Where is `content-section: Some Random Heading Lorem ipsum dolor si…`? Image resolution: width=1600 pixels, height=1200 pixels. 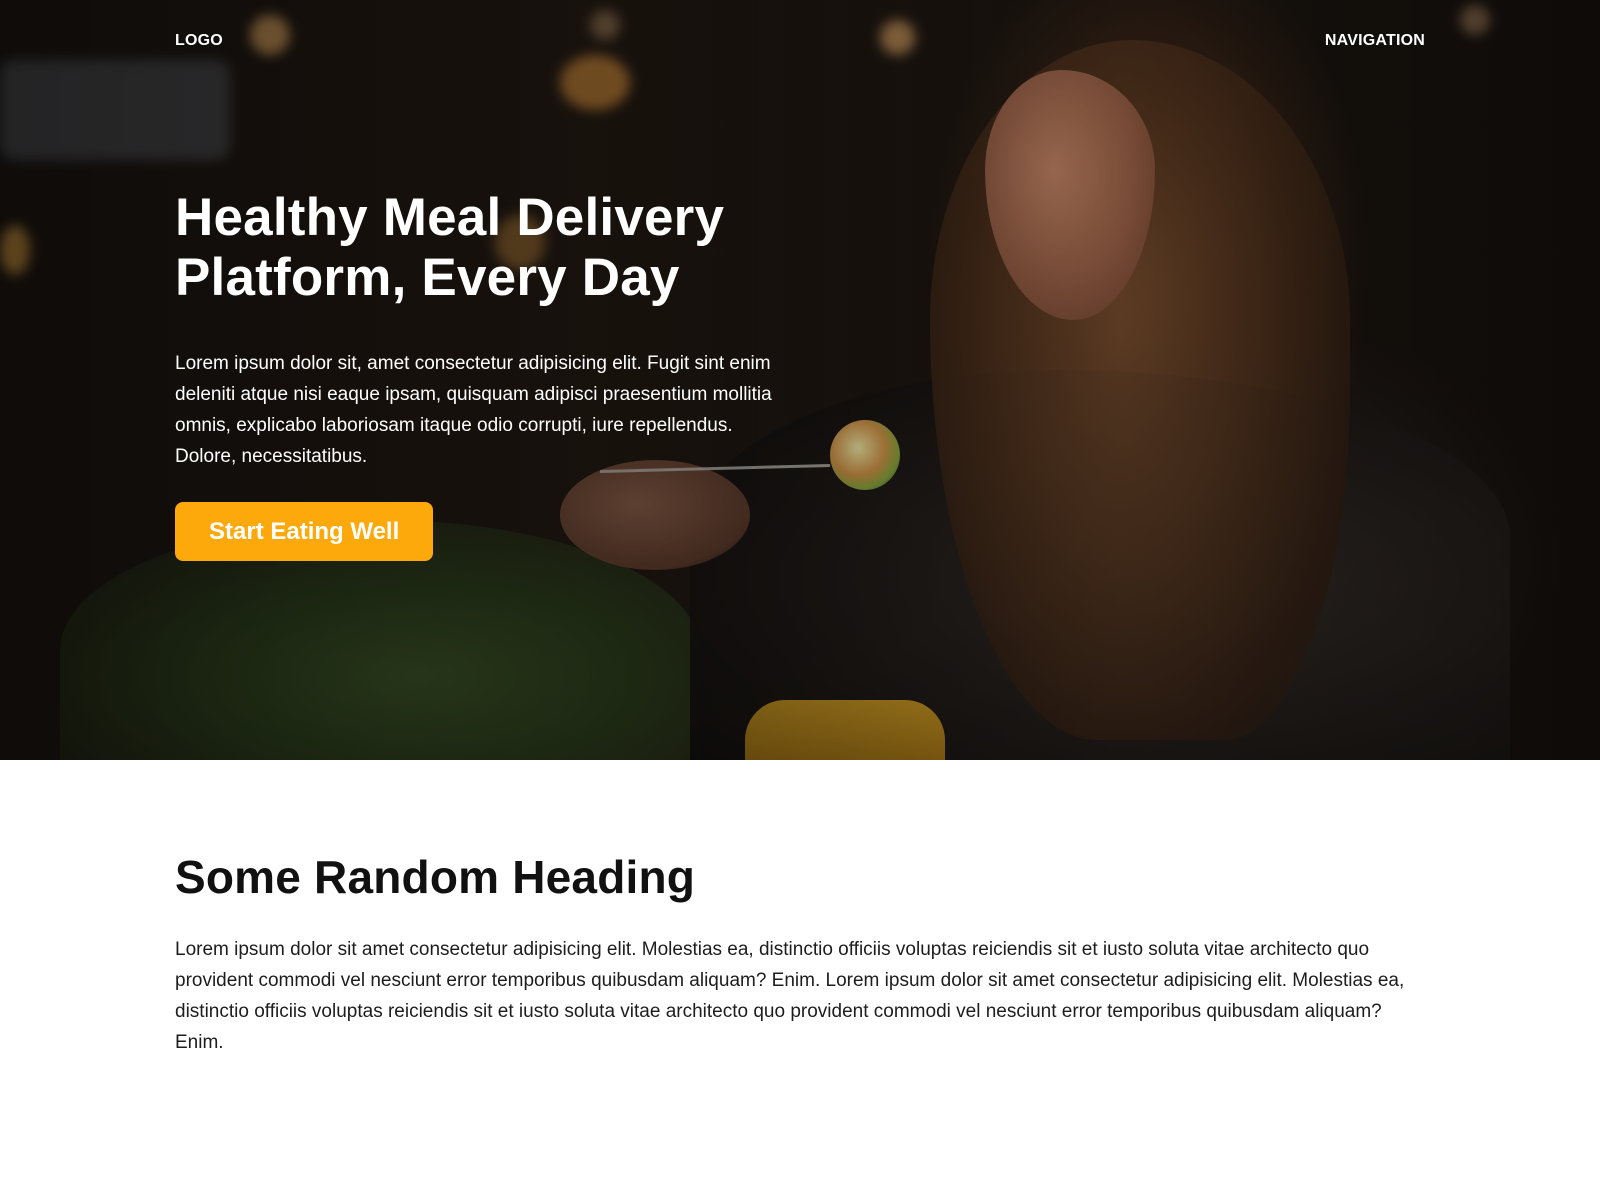 content-section: Some Random Heading Lorem ipsum dolor si… is located at coordinates (795, 954).